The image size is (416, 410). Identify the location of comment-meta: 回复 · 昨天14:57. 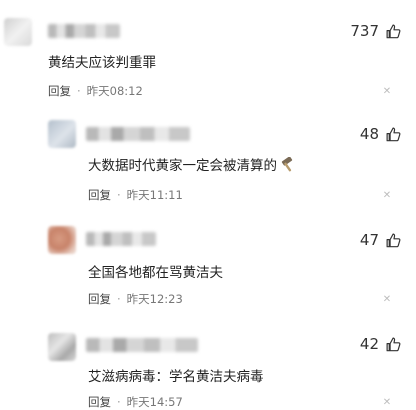
(135, 402).